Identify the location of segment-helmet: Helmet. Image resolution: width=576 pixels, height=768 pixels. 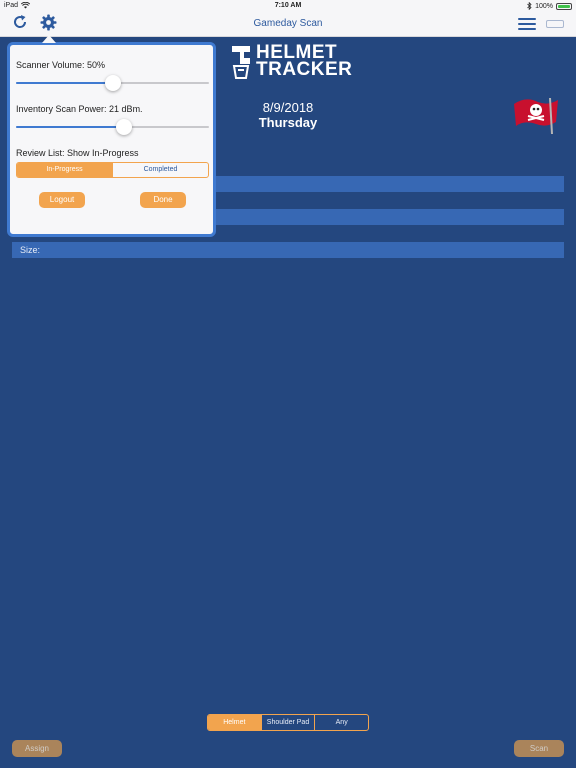
(234, 722).